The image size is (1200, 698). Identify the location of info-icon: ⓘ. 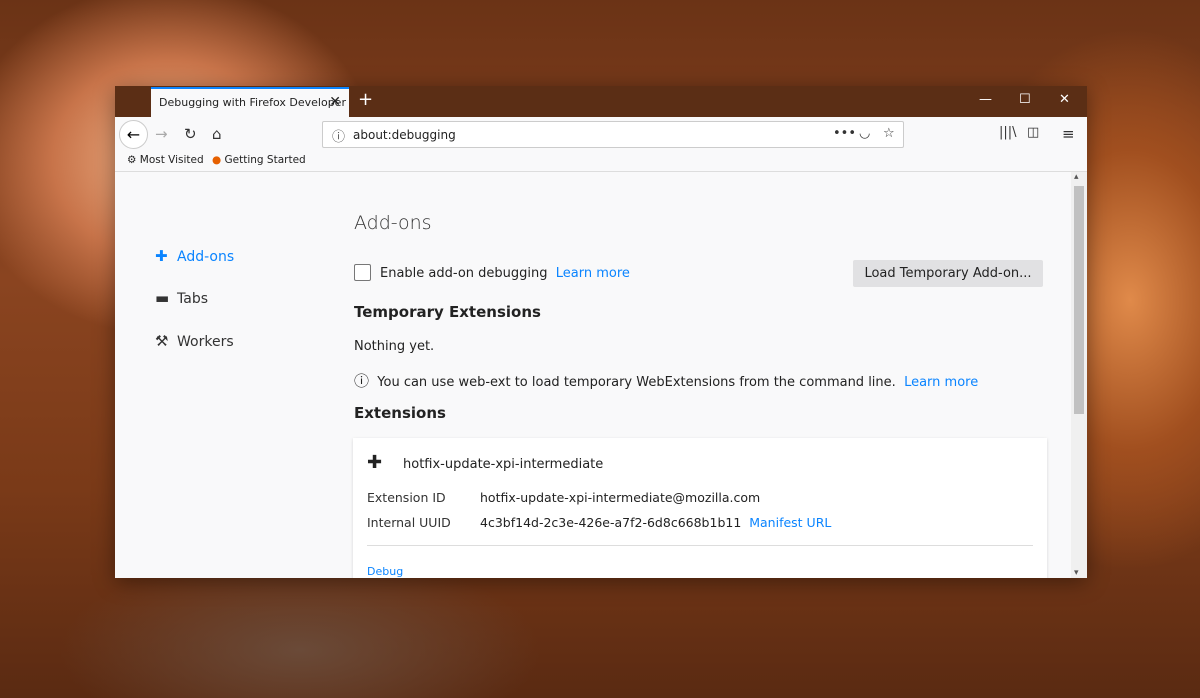
(338, 135).